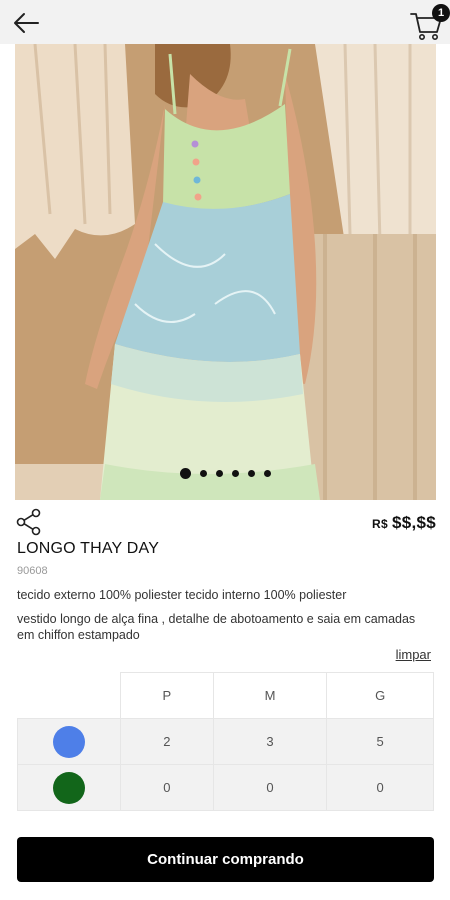  I want to click on quantity-cell: 3, so click(270, 741).